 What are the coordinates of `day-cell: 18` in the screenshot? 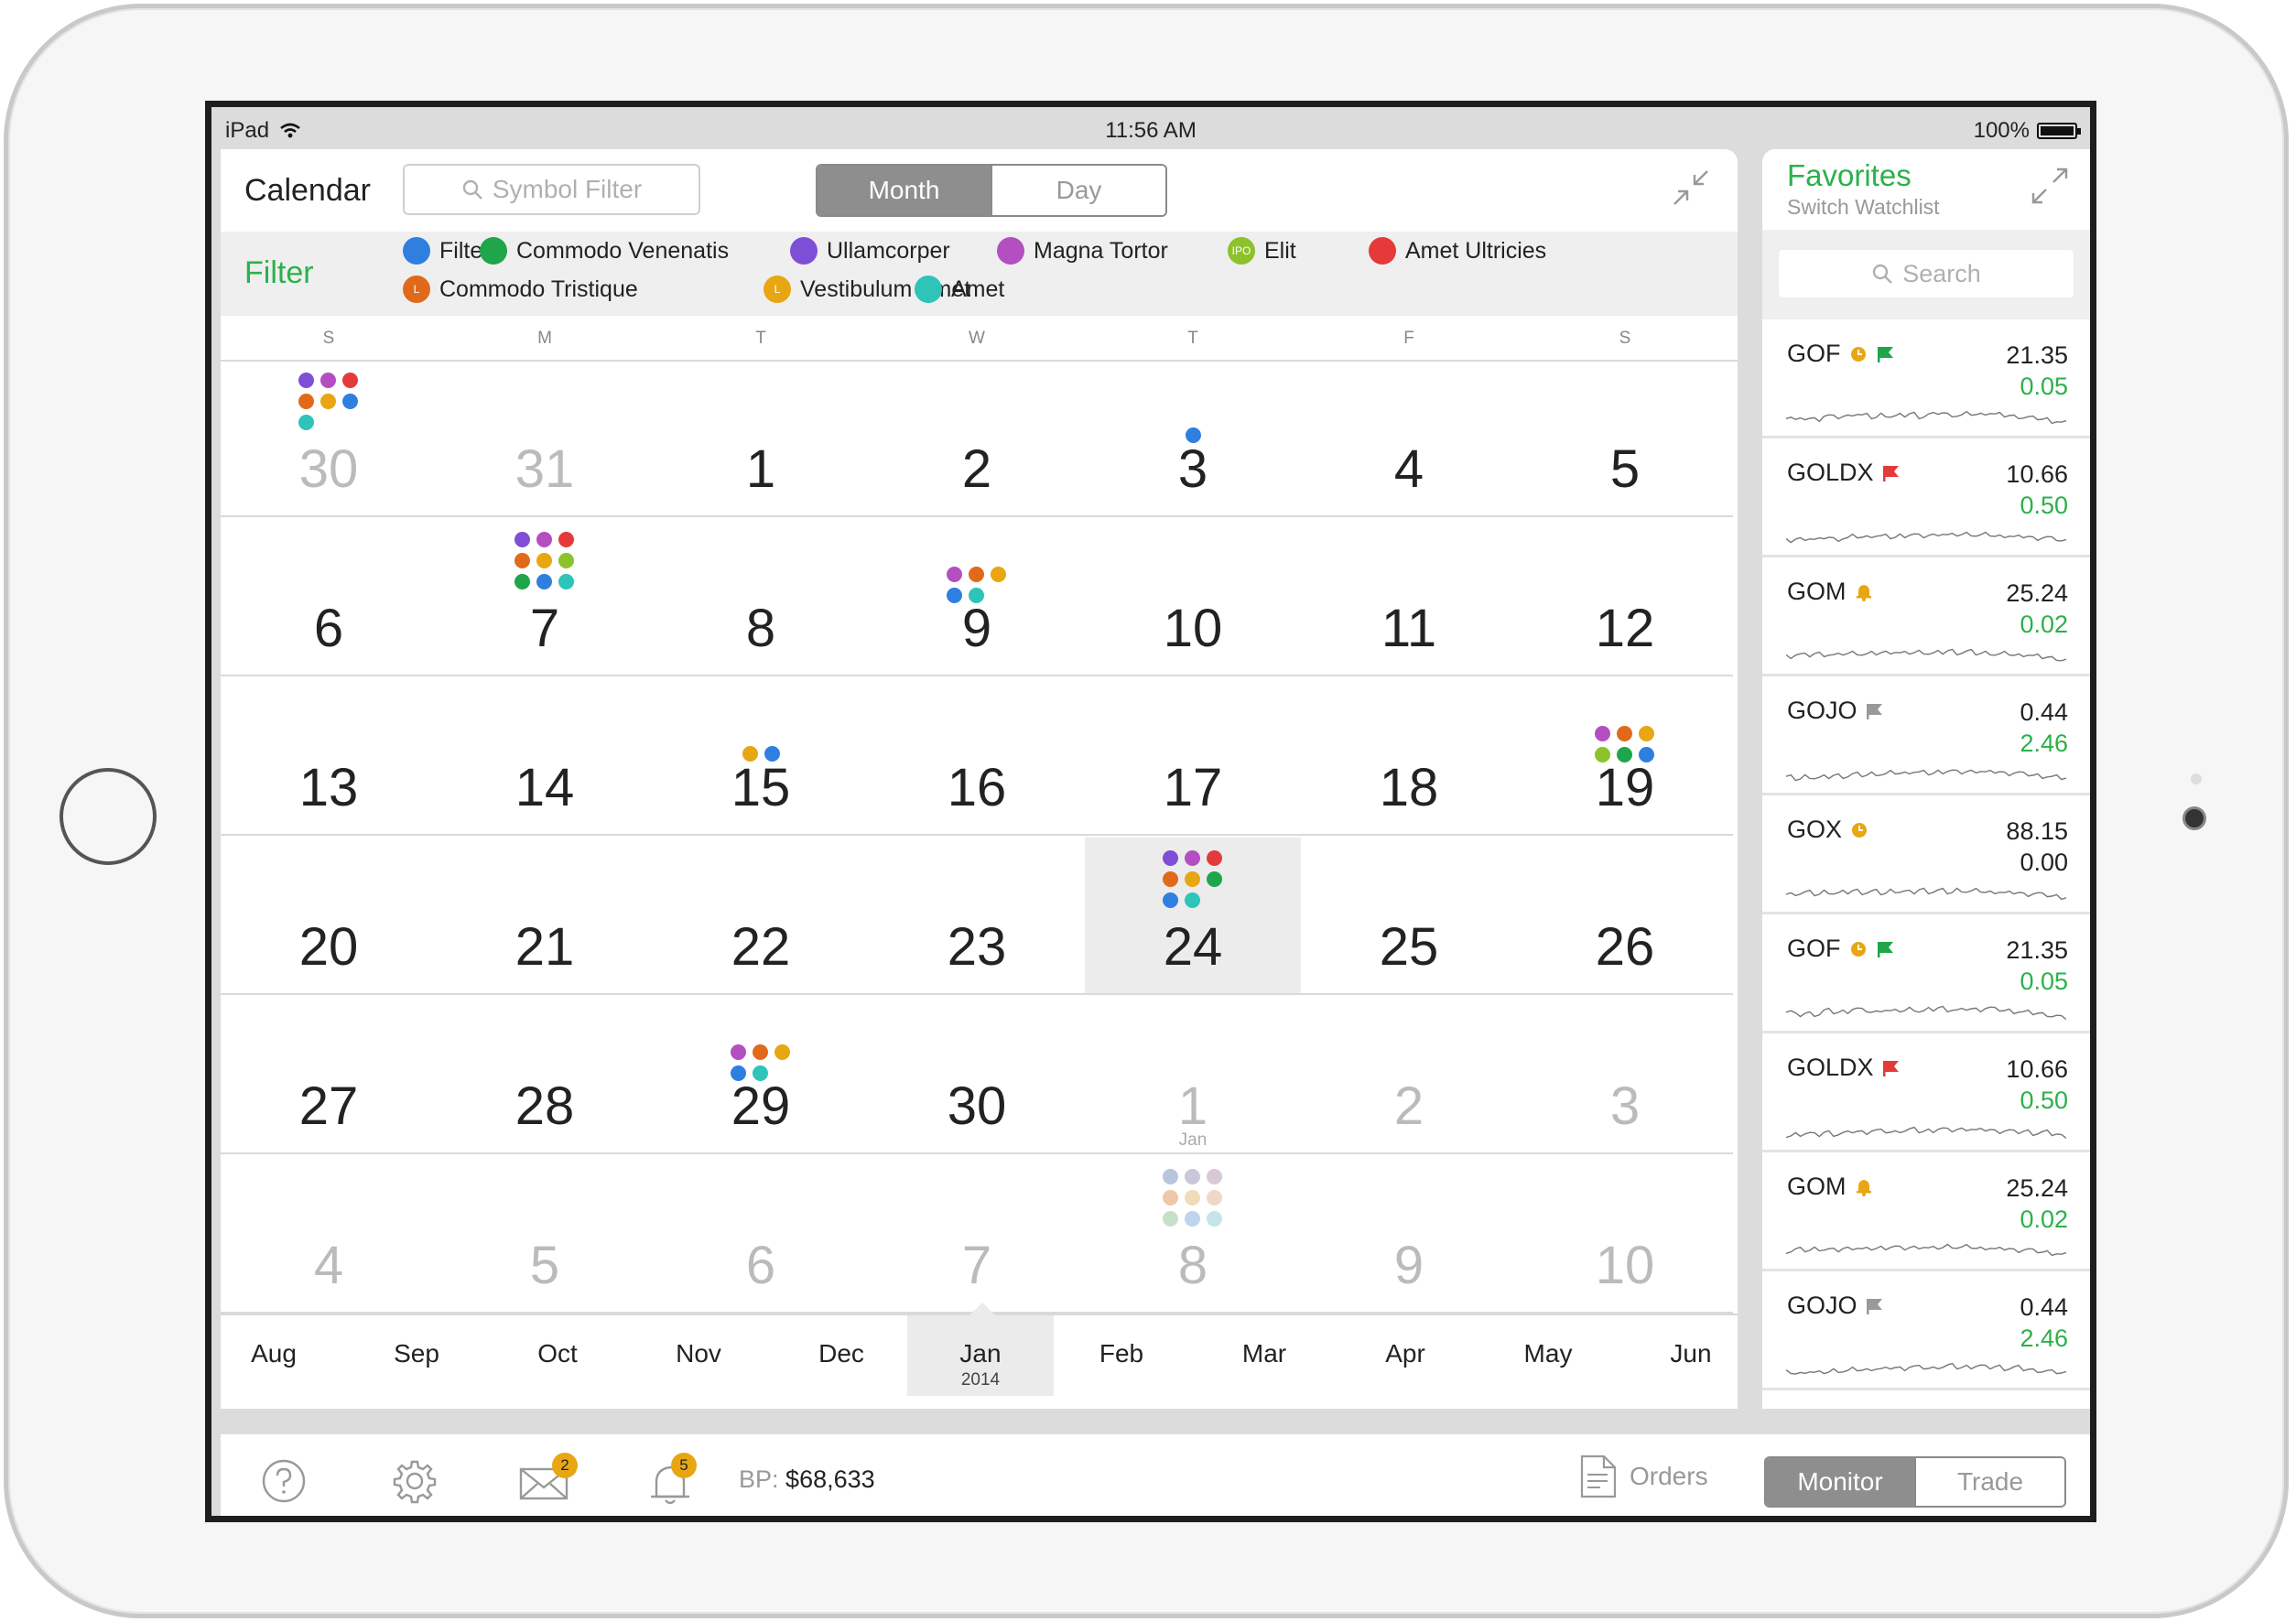 It's located at (1409, 757).